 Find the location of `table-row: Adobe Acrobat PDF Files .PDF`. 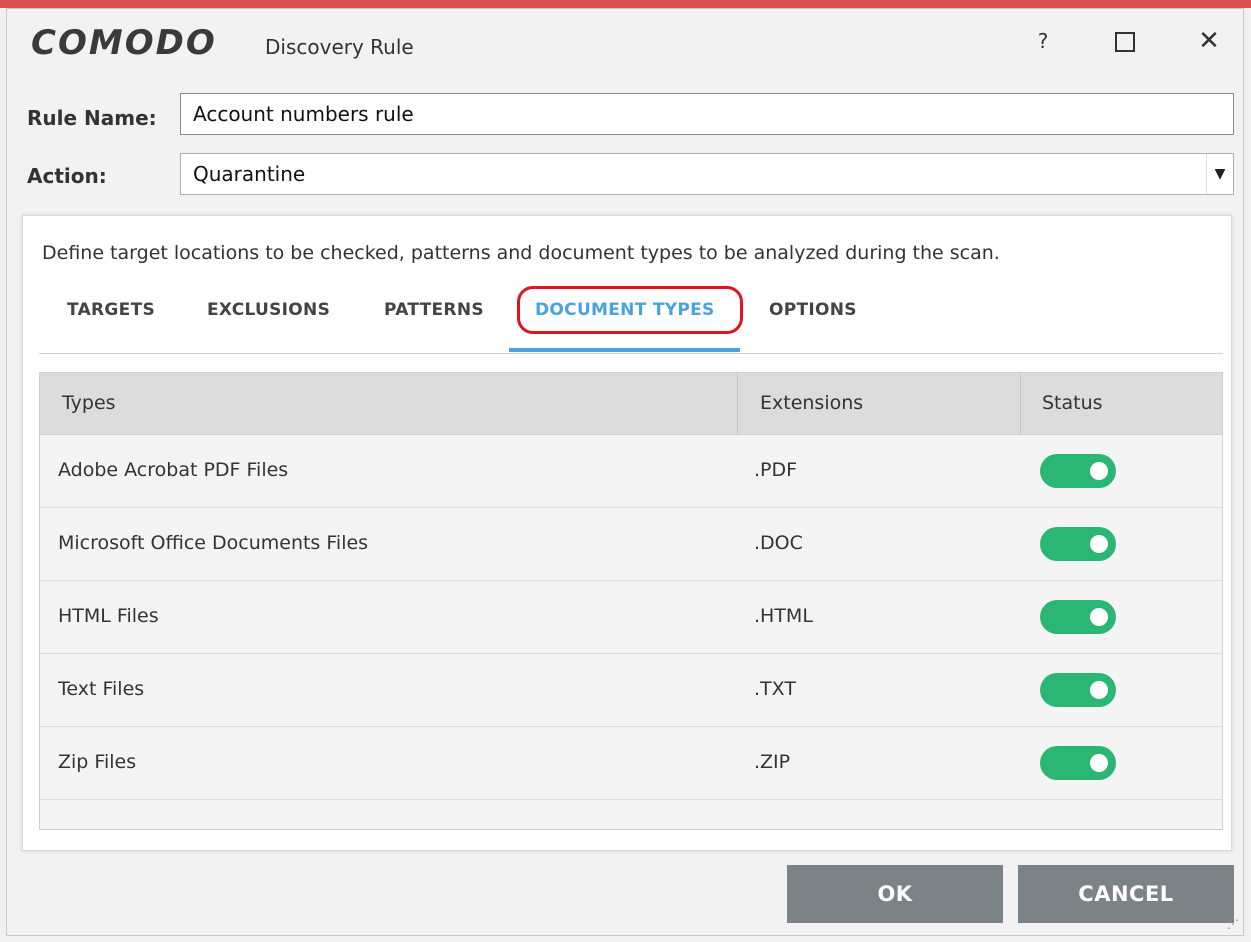

table-row: Adobe Acrobat PDF Files .PDF is located at coordinates (631, 471).